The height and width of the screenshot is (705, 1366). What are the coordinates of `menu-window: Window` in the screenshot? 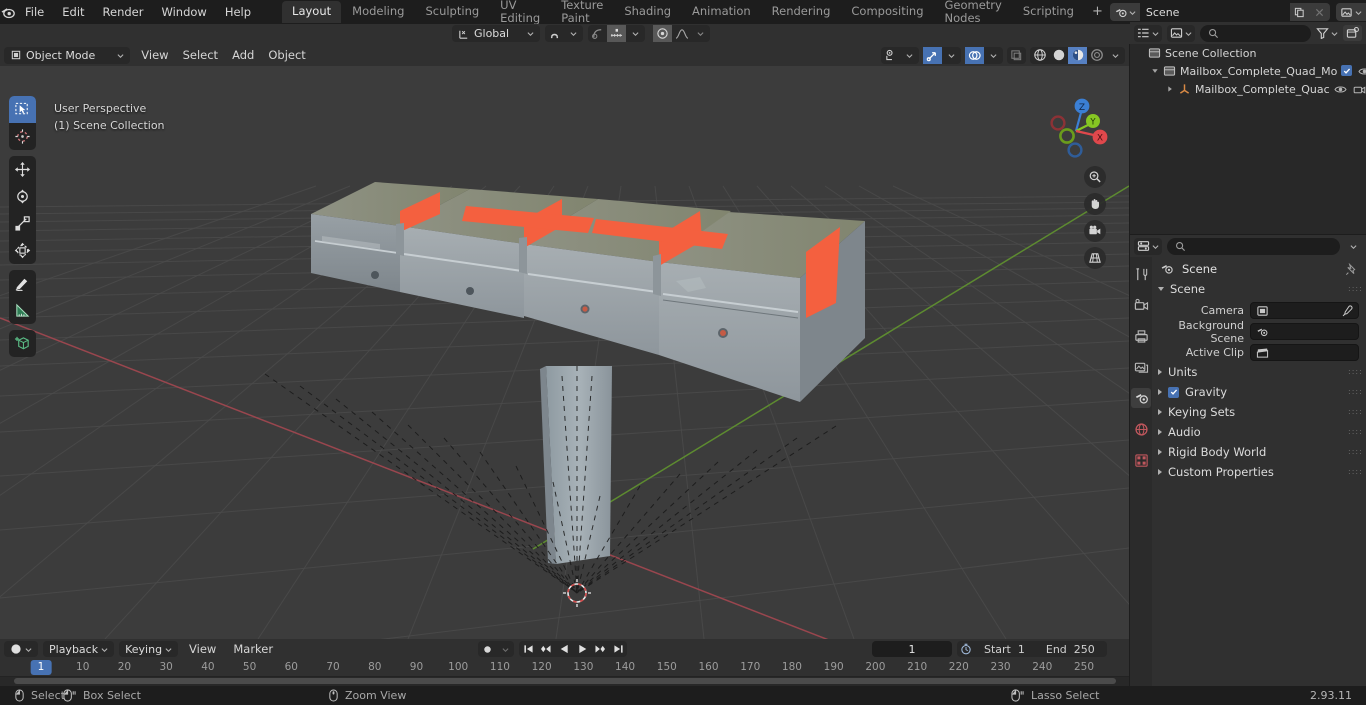 It's located at (183, 12).